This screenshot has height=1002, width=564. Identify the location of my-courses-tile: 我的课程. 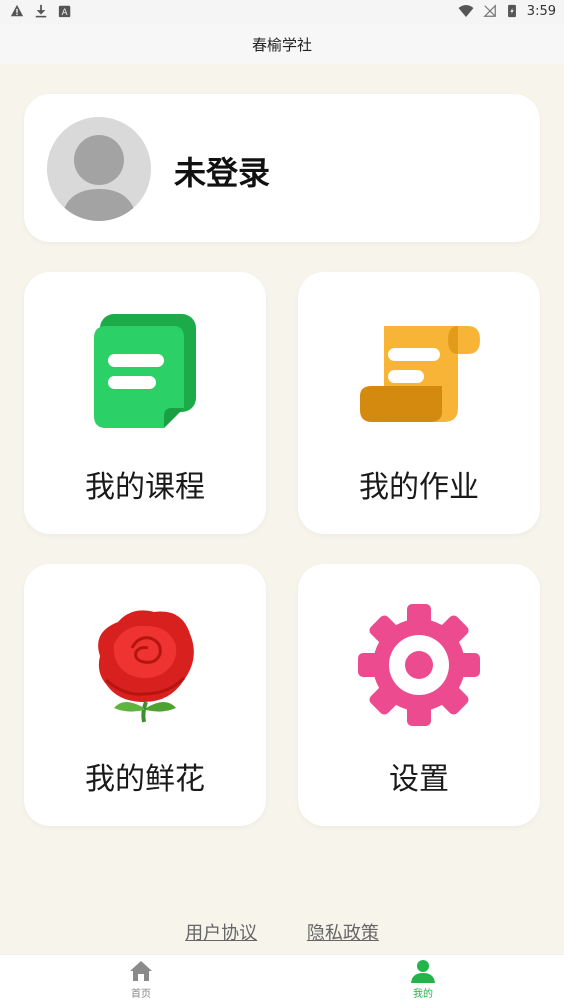
(145, 403).